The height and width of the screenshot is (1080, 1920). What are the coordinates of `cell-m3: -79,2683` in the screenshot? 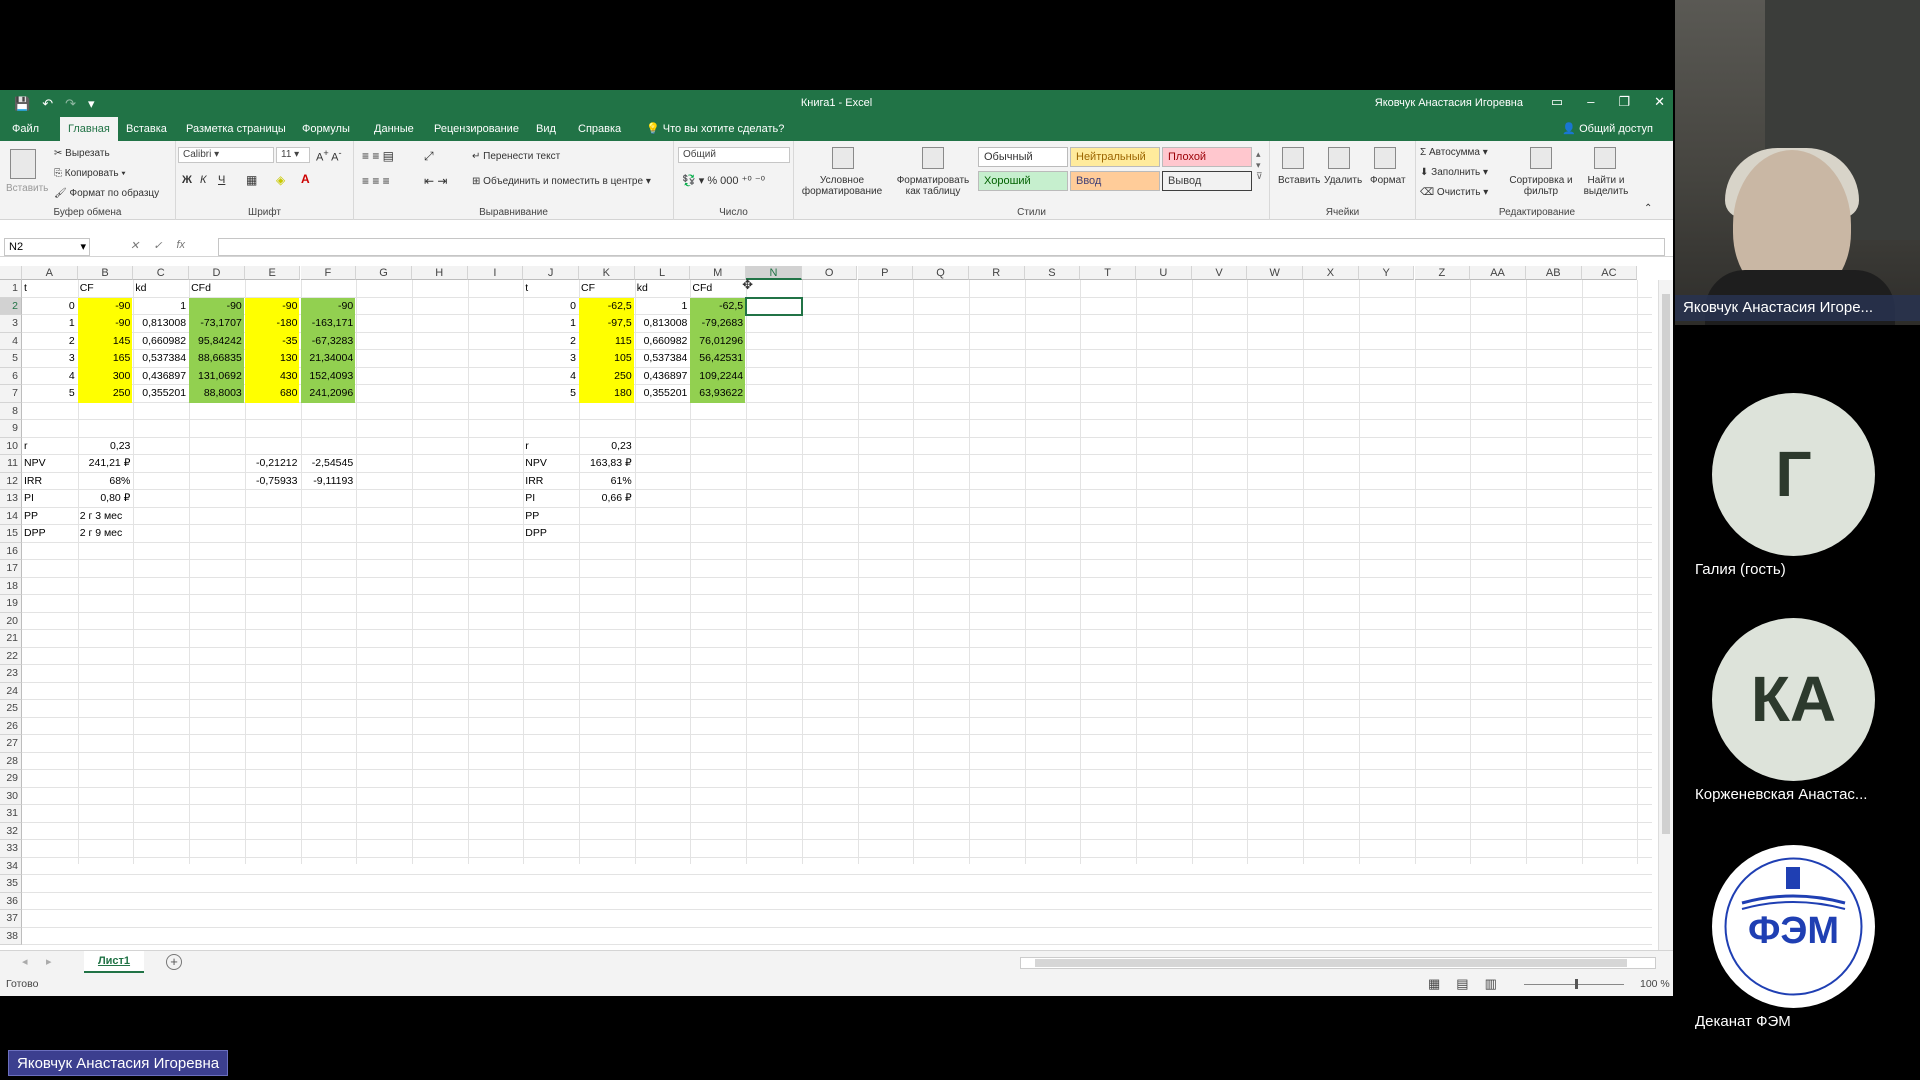 It's located at (718, 324).